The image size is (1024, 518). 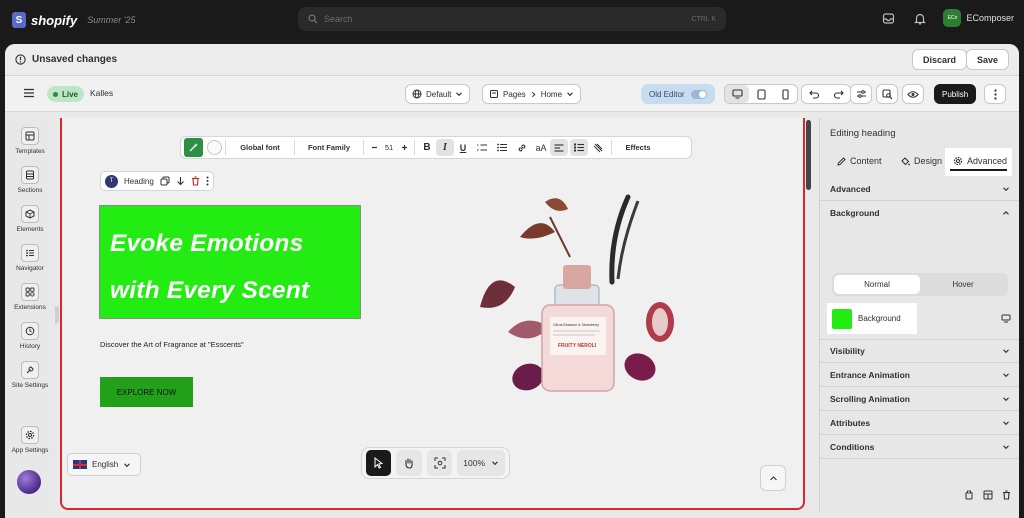 What do you see at coordinates (978, 18) in the screenshot?
I see `store-switcher: ECo EComposer` at bounding box center [978, 18].